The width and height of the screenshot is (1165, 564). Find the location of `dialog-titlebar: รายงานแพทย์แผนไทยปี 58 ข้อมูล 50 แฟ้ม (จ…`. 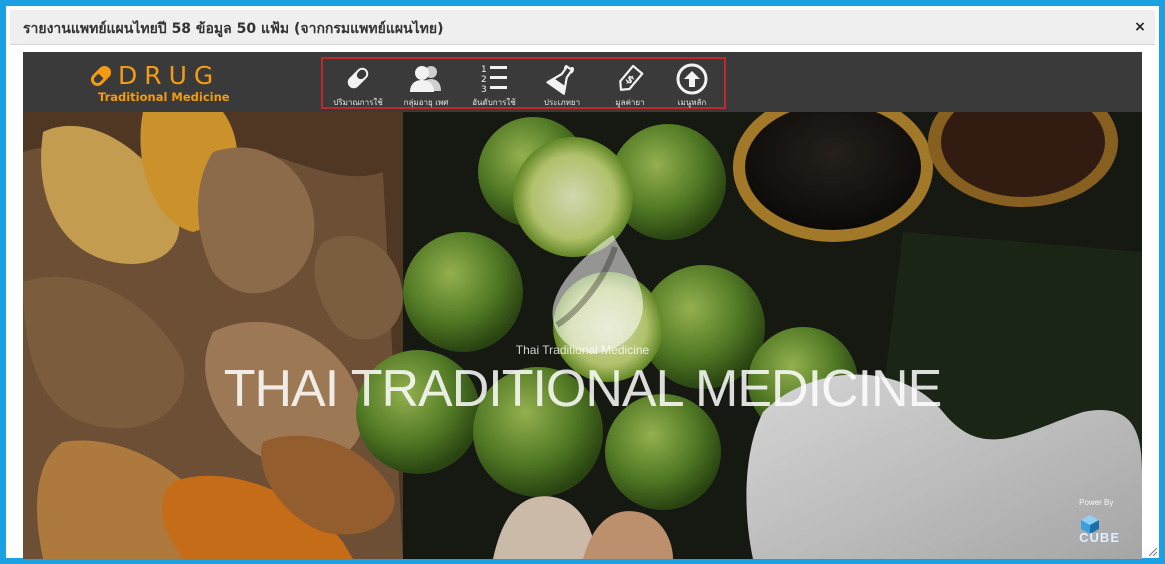

dialog-titlebar: รายงานแพทย์แผนไทยปี 58 ข้อมูล 50 แฟ้ม (จ… is located at coordinates (582, 27).